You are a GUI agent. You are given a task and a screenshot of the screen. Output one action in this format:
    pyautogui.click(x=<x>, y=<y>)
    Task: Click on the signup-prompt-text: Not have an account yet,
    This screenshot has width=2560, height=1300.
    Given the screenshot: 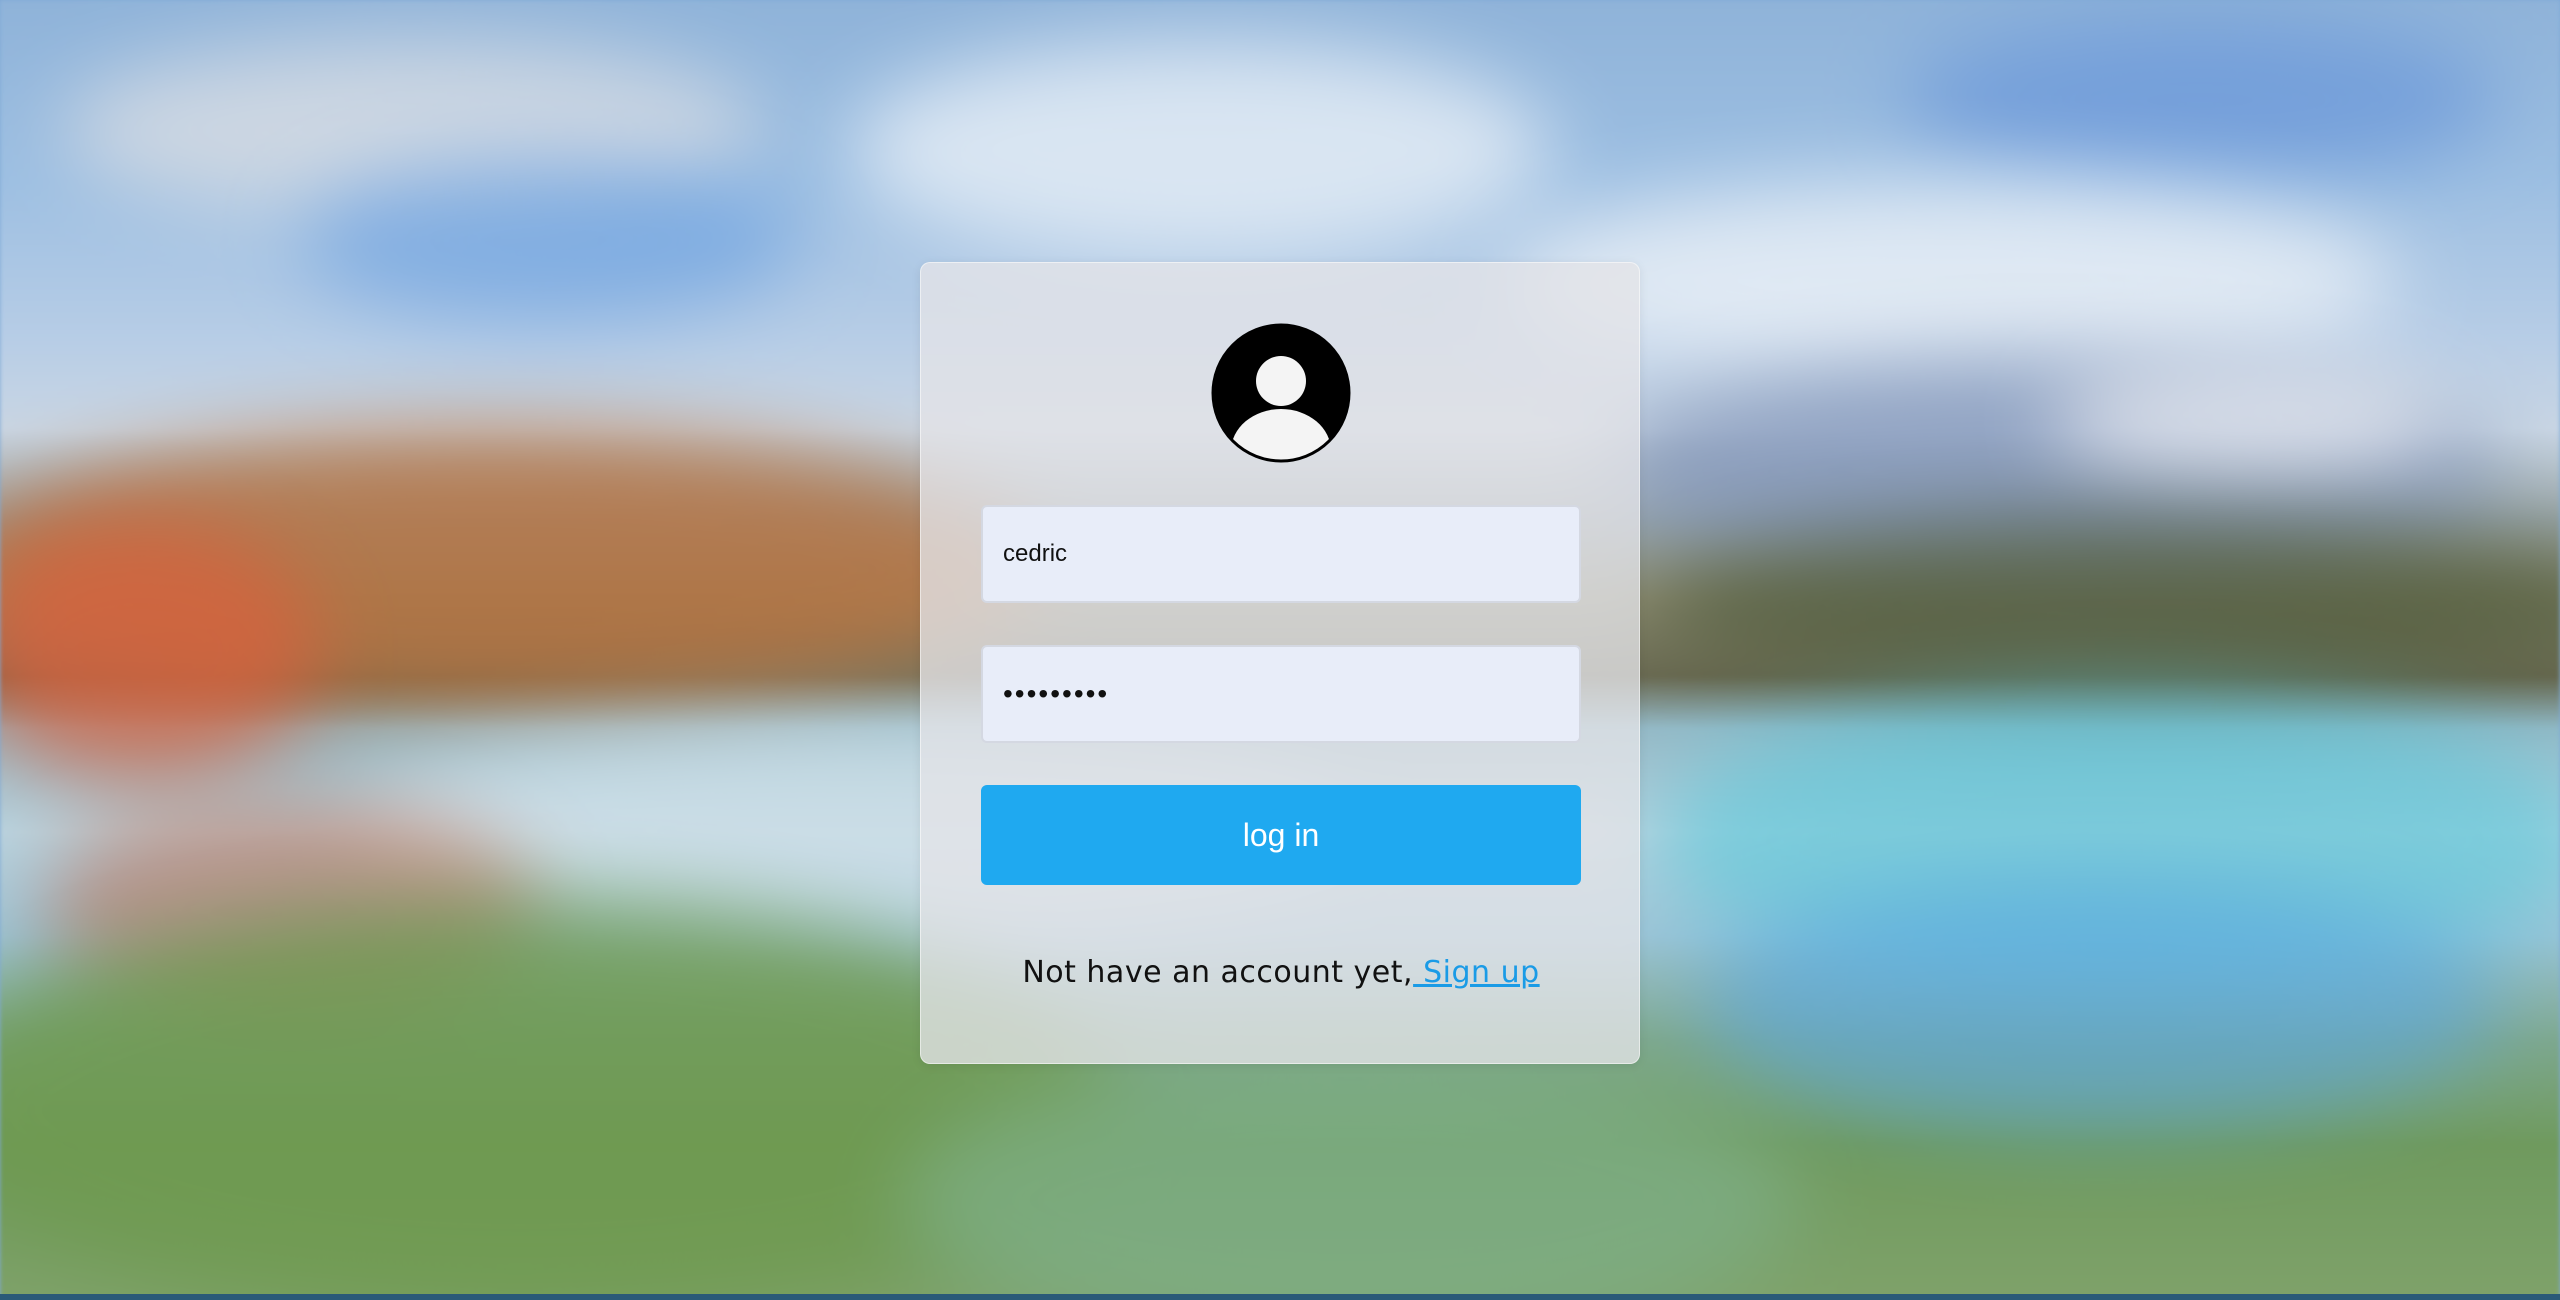 What is the action you would take?
    pyautogui.click(x=1218, y=972)
    